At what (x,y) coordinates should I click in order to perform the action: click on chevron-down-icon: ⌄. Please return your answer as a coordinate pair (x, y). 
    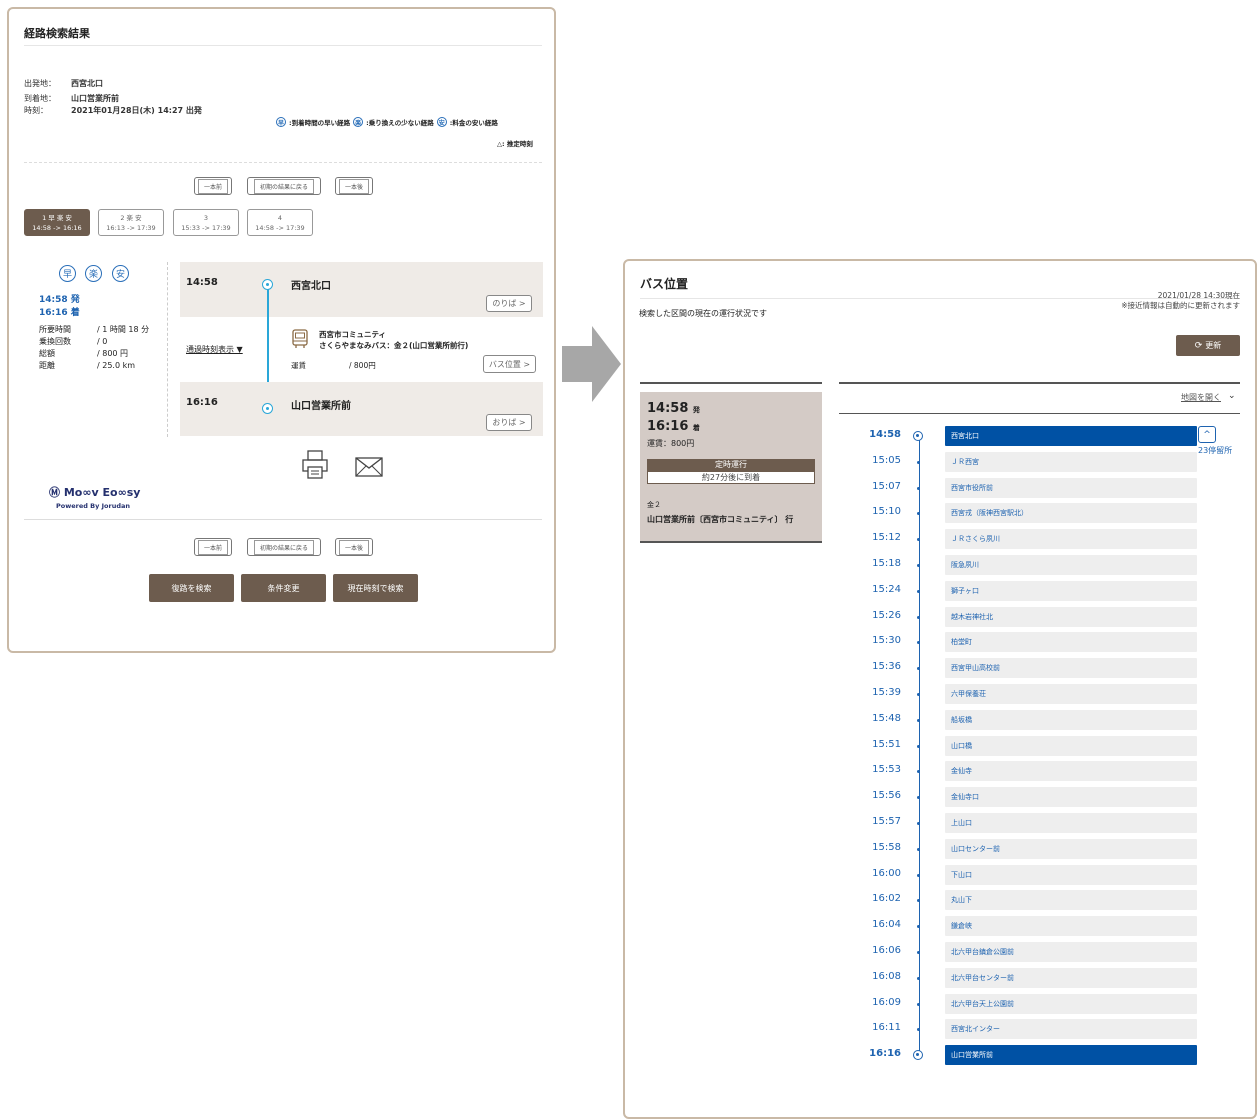
    Looking at the image, I should click on (1232, 396).